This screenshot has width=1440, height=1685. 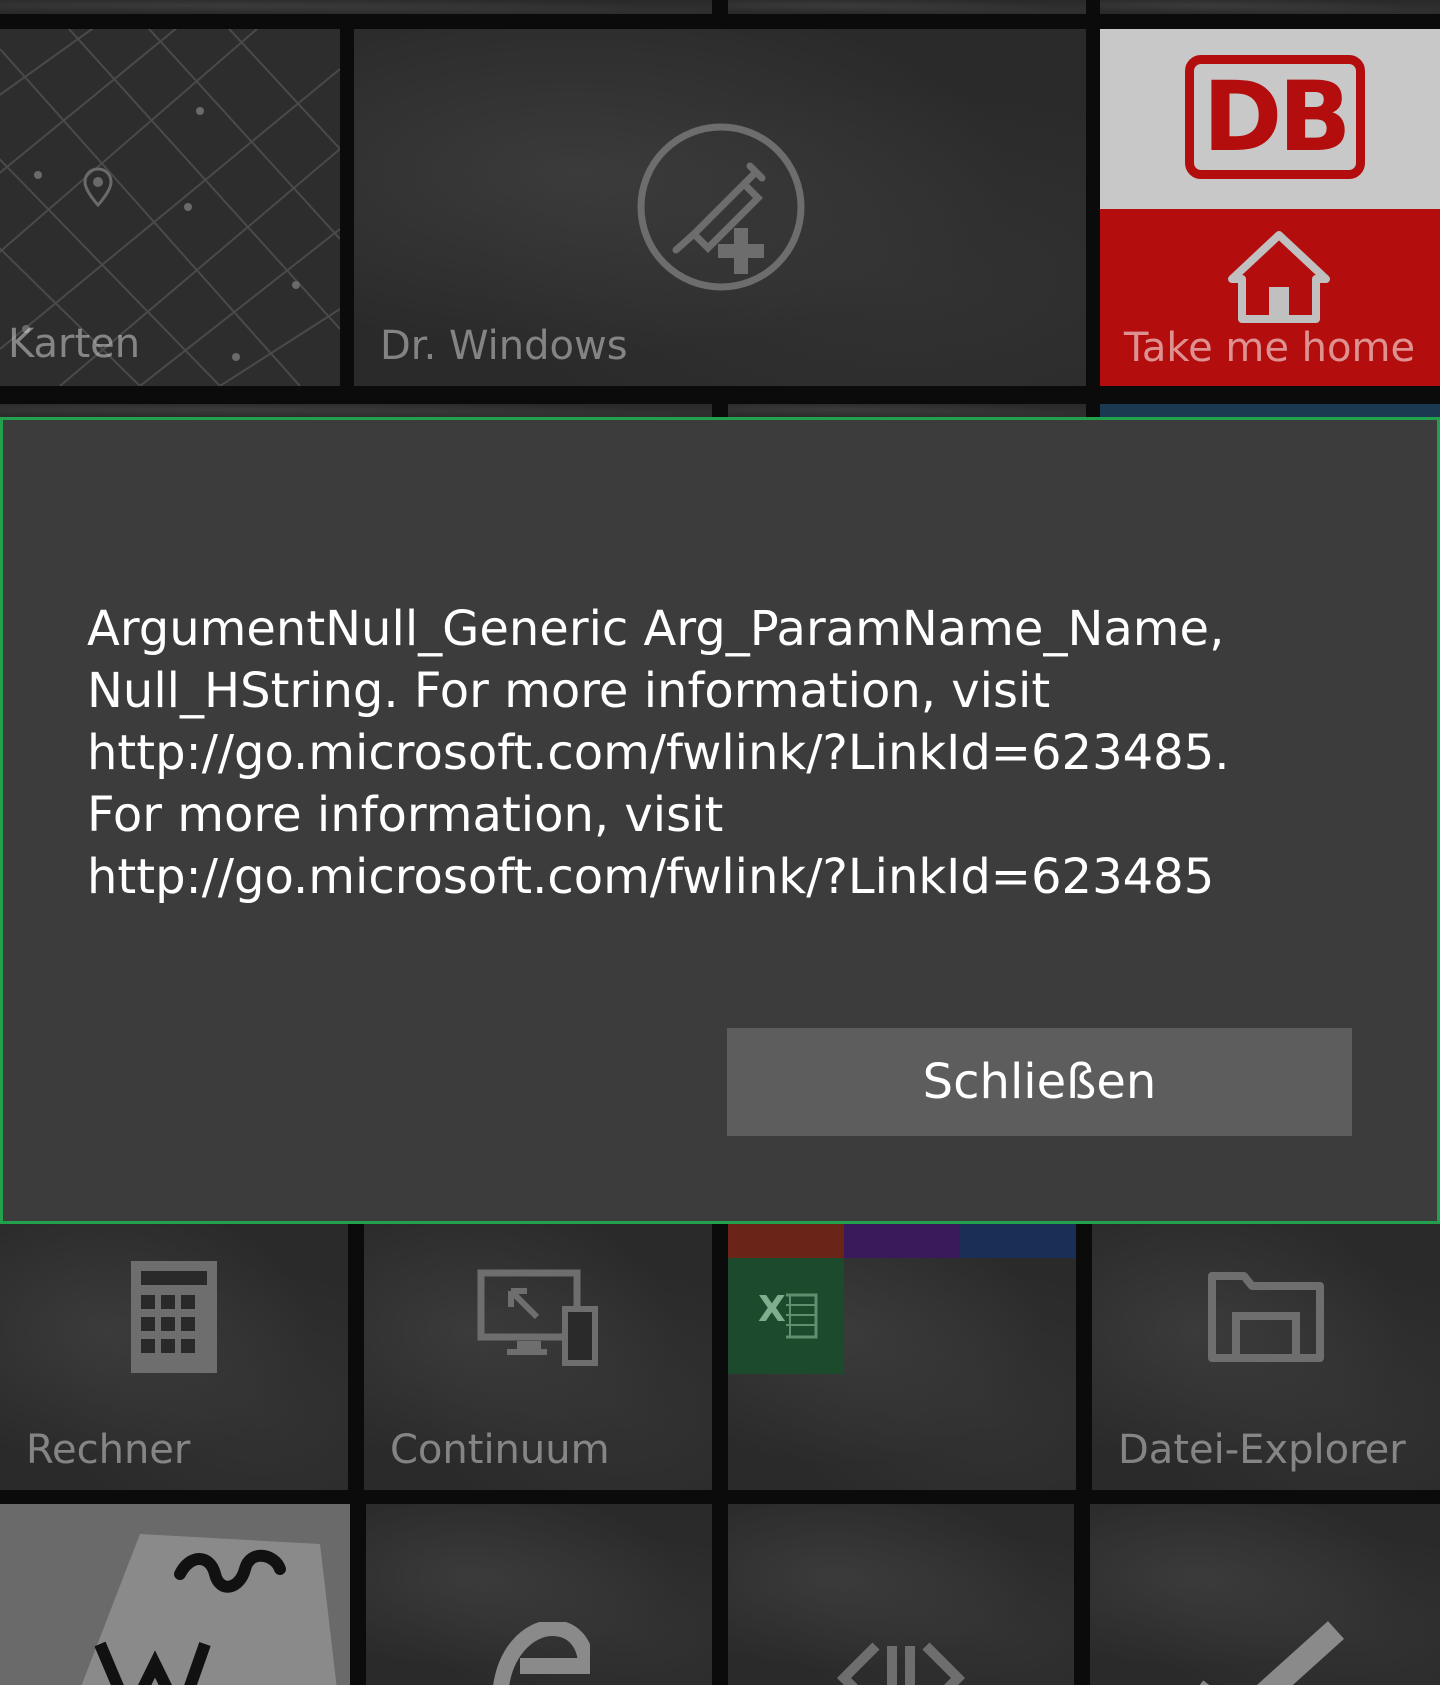 What do you see at coordinates (901, 1594) in the screenshot?
I see `tile-app-arrows` at bounding box center [901, 1594].